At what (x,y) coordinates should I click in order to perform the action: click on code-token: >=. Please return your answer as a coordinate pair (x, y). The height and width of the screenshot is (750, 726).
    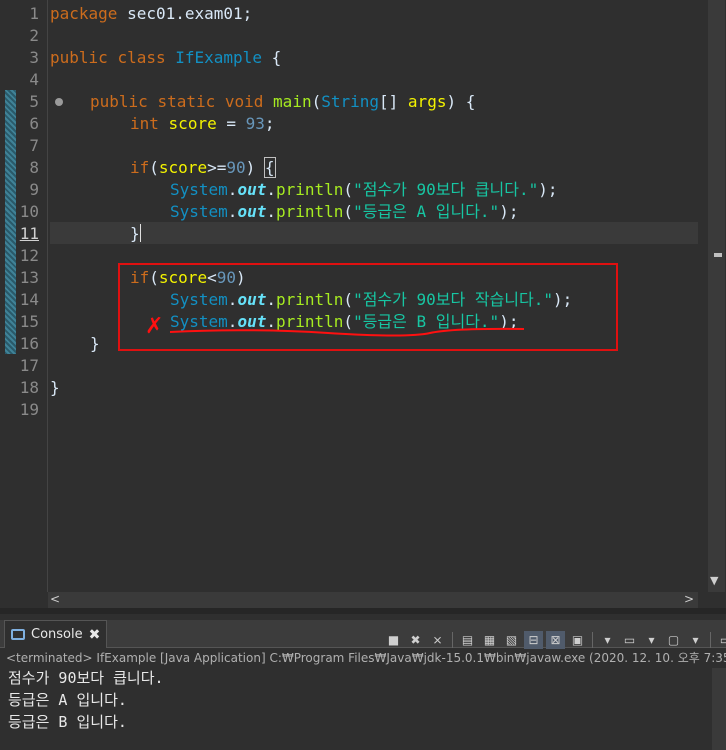
    Looking at the image, I should click on (217, 167).